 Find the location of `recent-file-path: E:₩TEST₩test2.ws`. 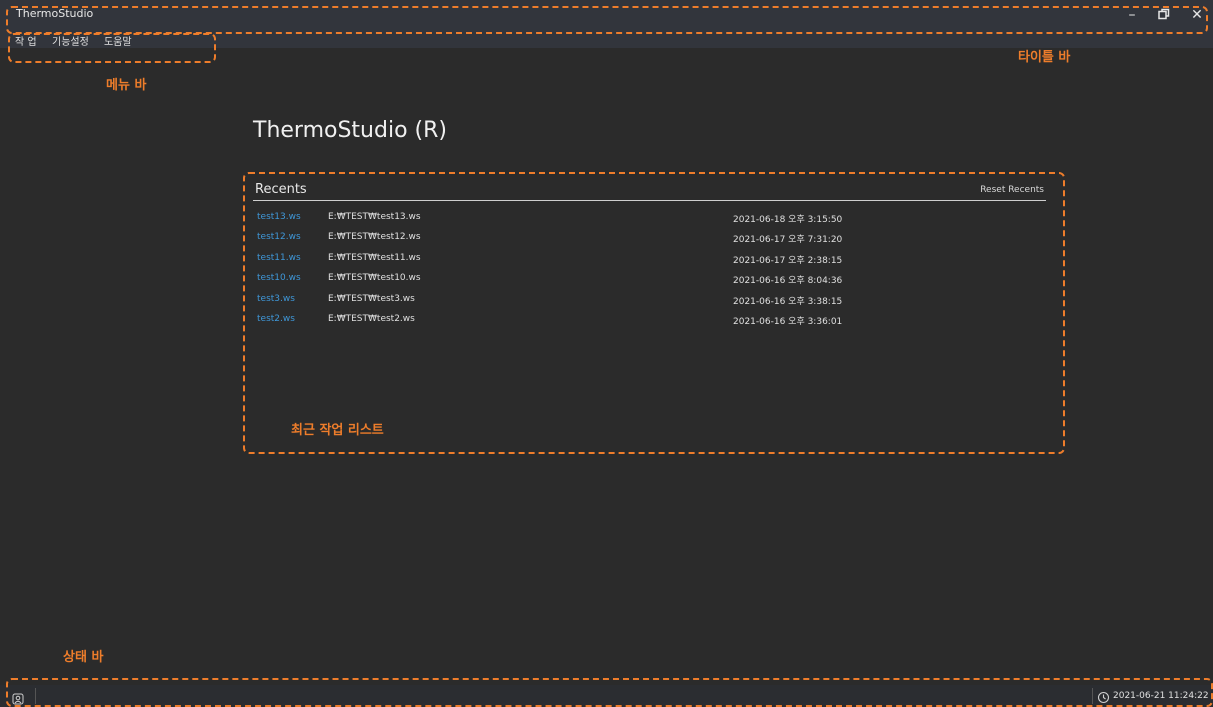

recent-file-path: E:₩TEST₩test2.ws is located at coordinates (371, 318).